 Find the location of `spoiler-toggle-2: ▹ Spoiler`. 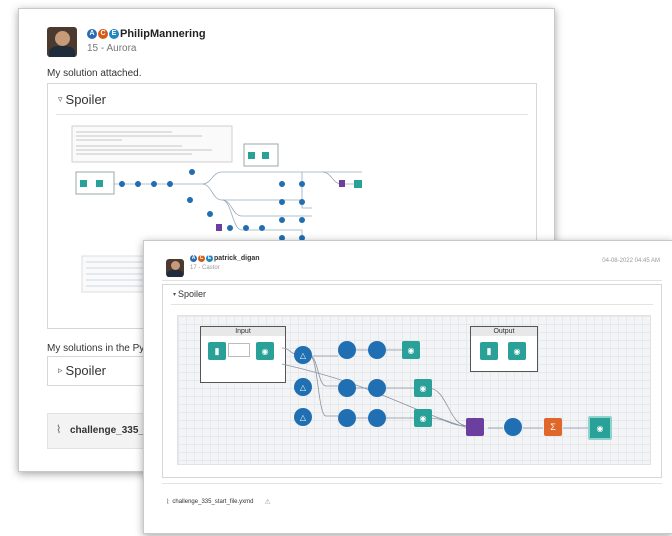

spoiler-toggle-2: ▹ Spoiler is located at coordinates (82, 370).